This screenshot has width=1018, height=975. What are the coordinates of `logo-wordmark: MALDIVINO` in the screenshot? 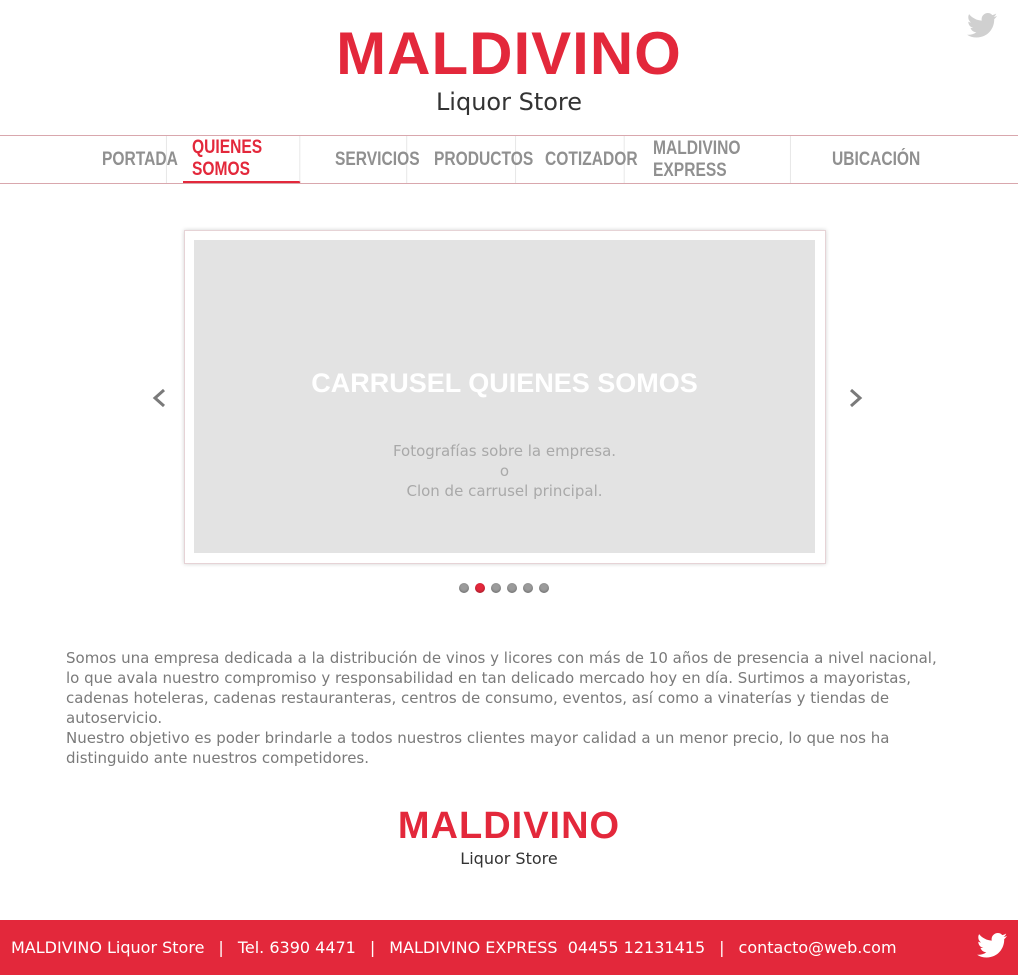 It's located at (509, 53).